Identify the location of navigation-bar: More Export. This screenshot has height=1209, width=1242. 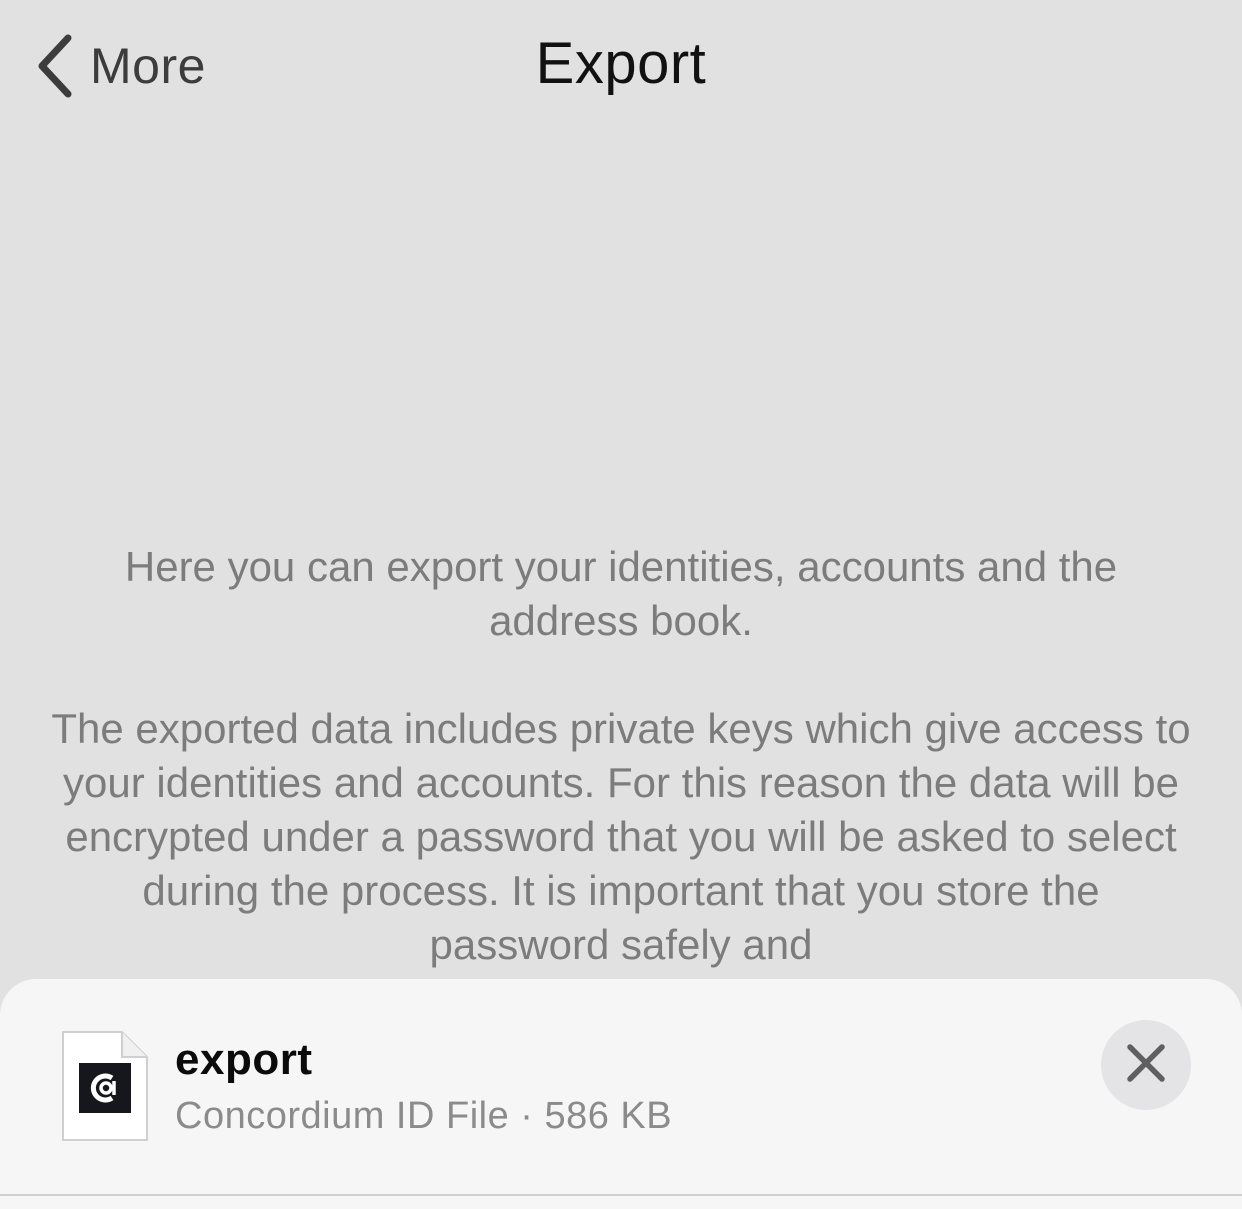
(621, 65).